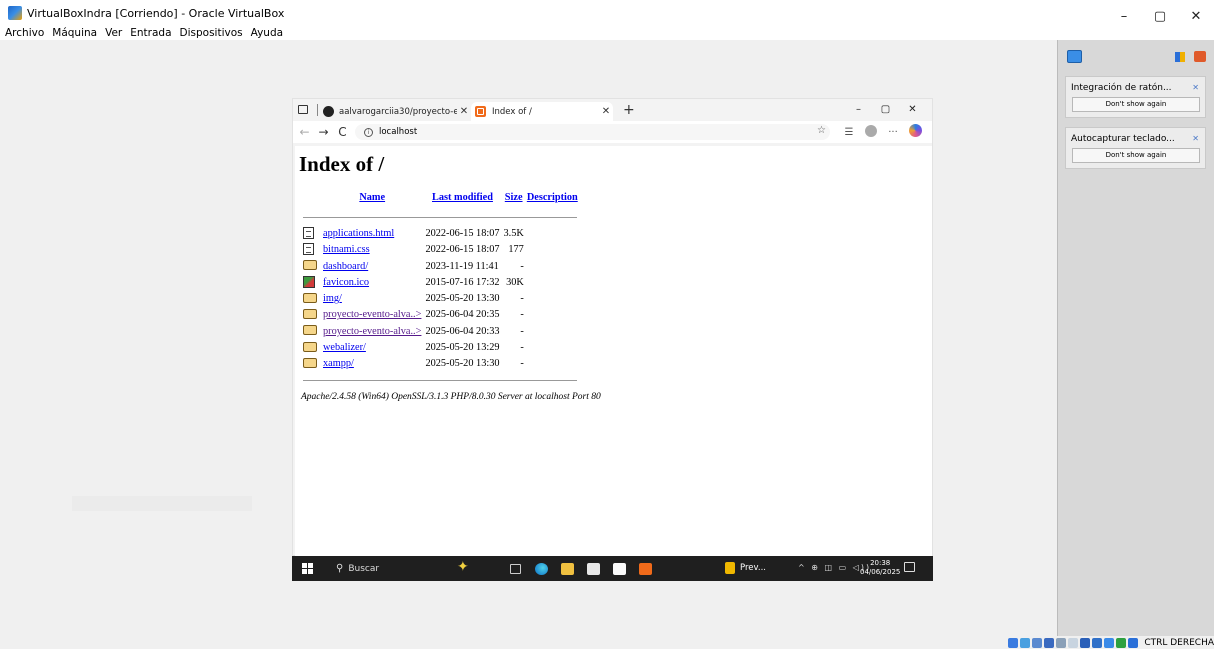  What do you see at coordinates (328, 111) in the screenshot?
I see `github-icon` at bounding box center [328, 111].